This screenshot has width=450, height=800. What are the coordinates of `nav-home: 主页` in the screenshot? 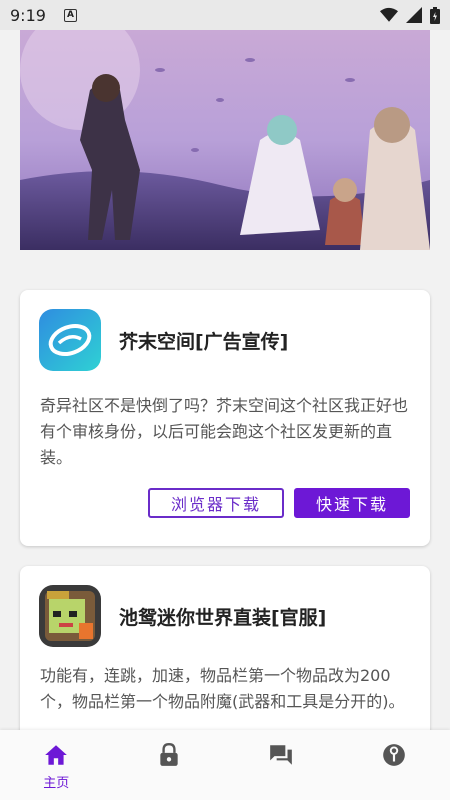 It's located at (56, 760).